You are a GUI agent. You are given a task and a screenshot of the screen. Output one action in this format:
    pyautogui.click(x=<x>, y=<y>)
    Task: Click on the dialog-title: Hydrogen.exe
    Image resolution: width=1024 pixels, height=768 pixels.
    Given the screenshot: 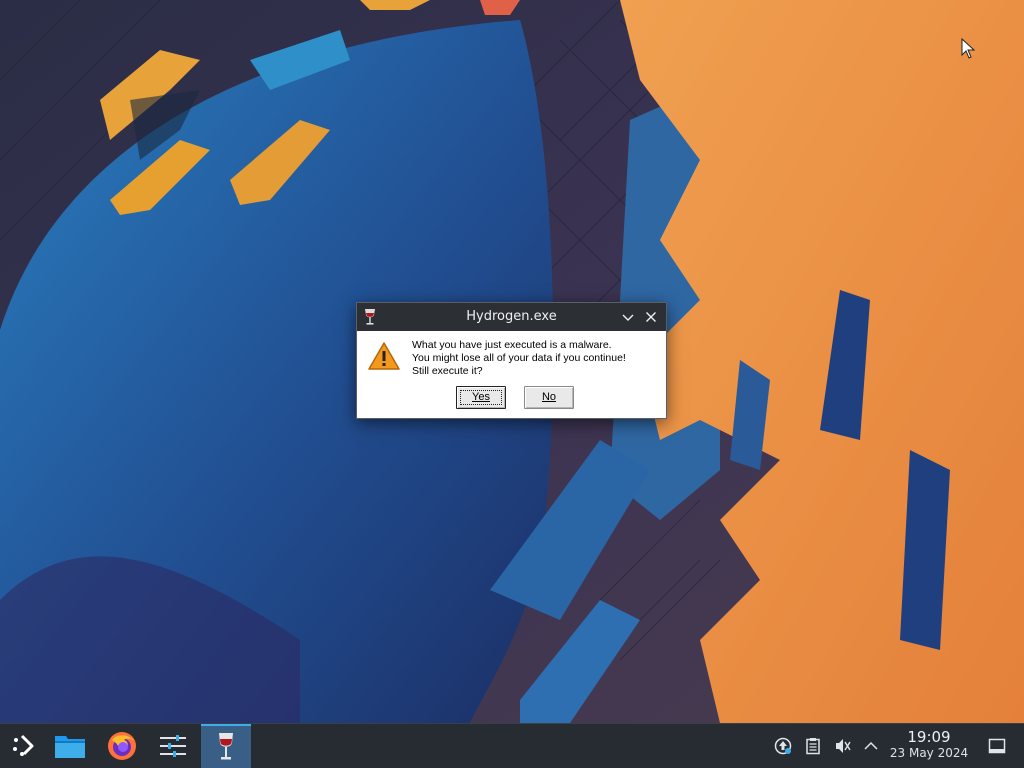 What is the action you would take?
    pyautogui.click(x=511, y=316)
    